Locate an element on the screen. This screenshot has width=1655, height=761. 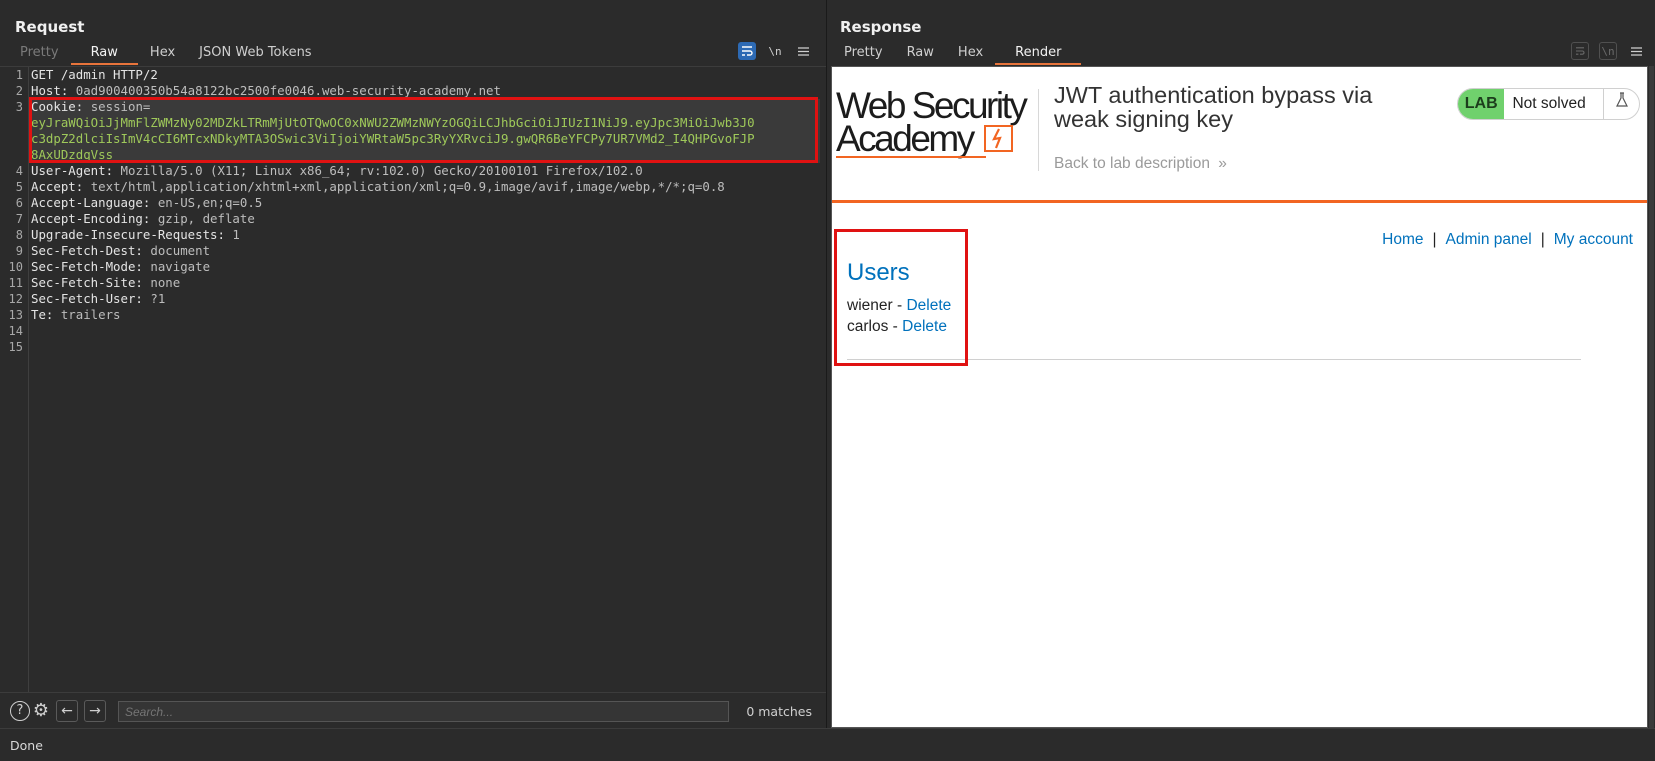
help-icon: ? is located at coordinates (20, 711).